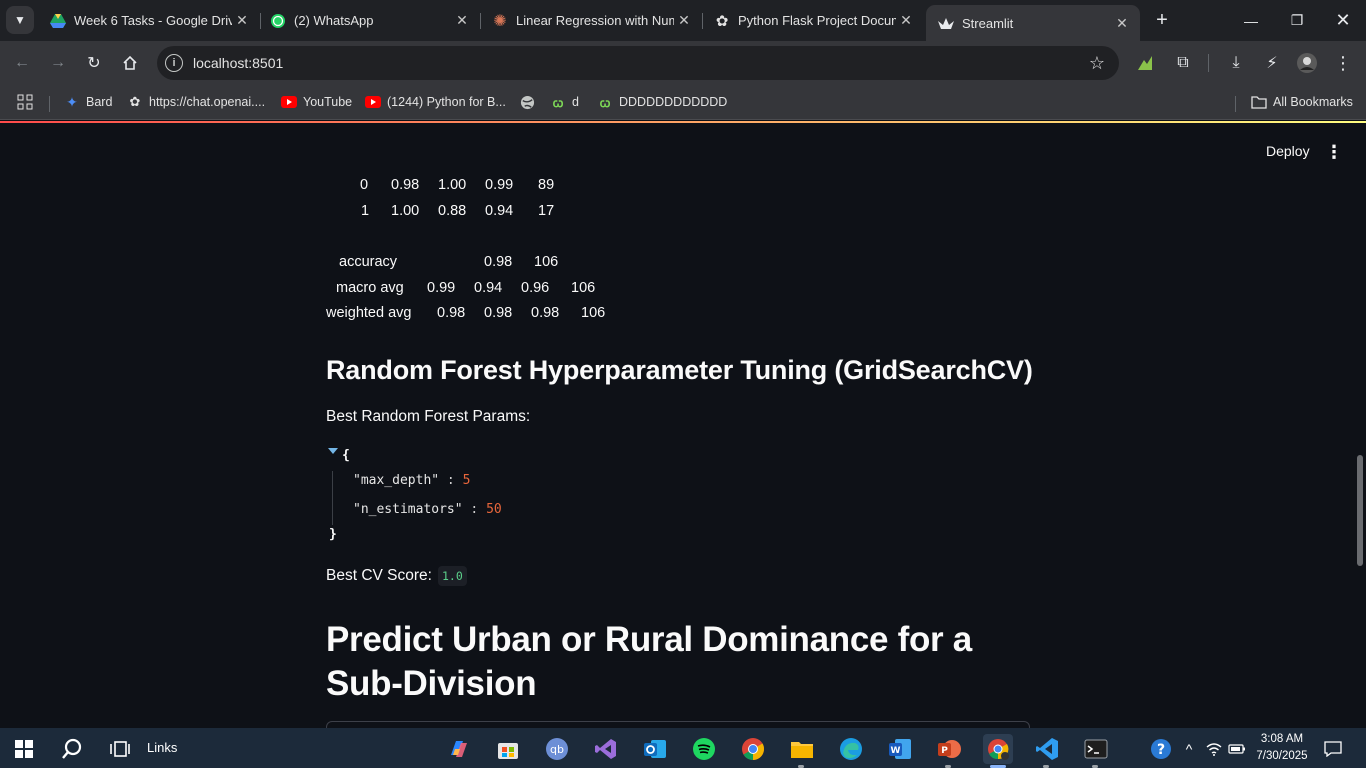  What do you see at coordinates (1272, 63) in the screenshot?
I see `performance-icon: ⚡` at bounding box center [1272, 63].